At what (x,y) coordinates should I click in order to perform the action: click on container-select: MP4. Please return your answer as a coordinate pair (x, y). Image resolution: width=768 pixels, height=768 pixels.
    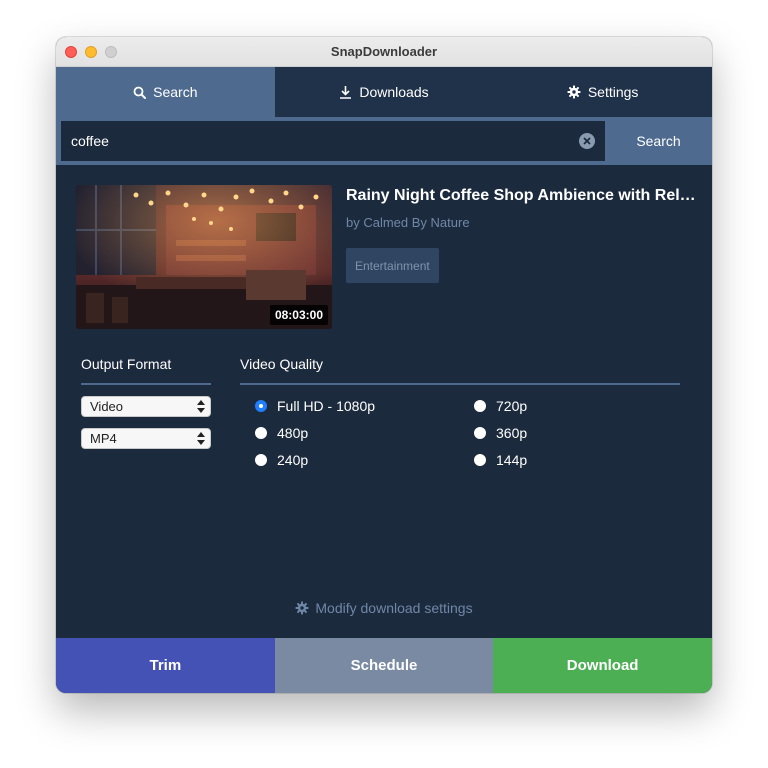
    Looking at the image, I should click on (146, 438).